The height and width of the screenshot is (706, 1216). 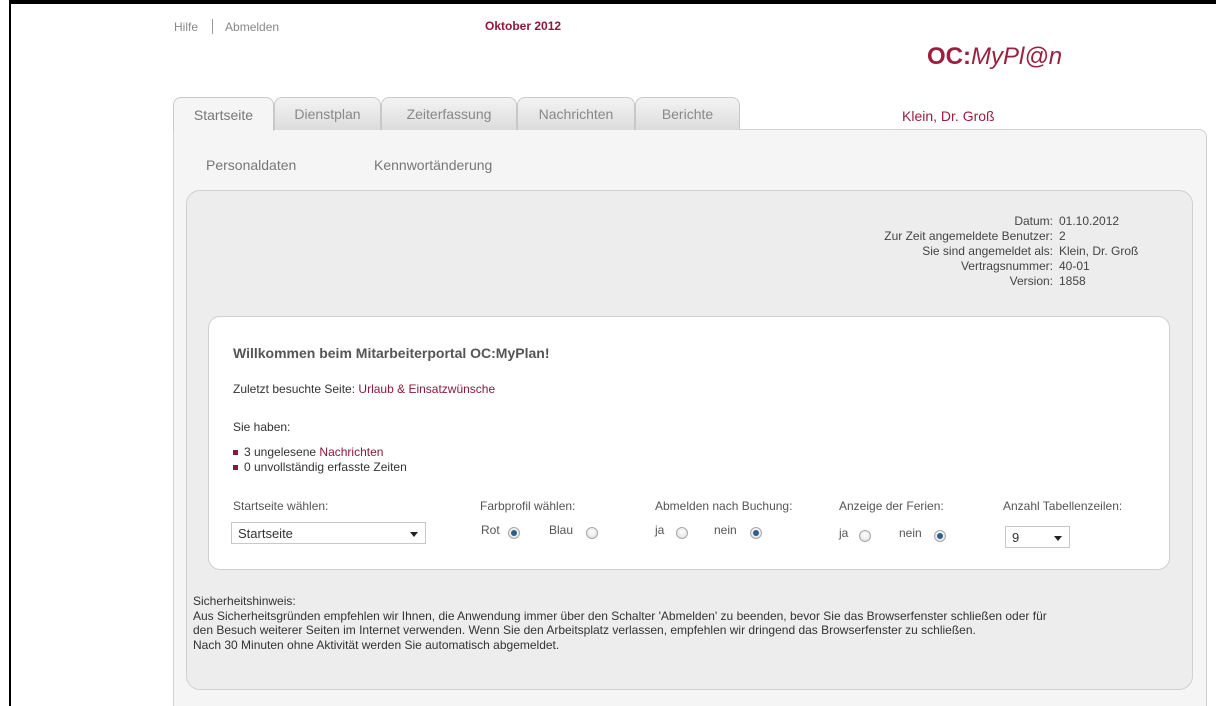 I want to click on info-row: Zur Zeit angemeldete Benutzer: 2, so click(x=1024, y=236).